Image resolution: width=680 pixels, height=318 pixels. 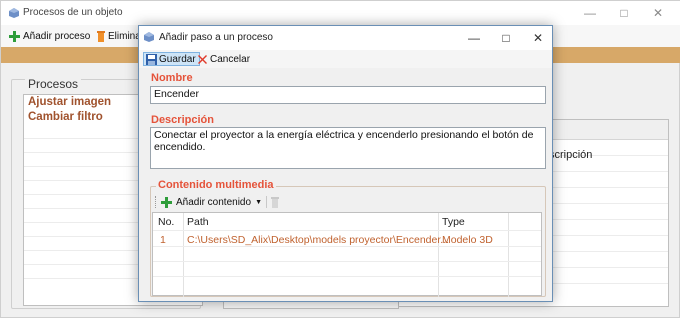 I want to click on cancel-label: Cancelar, so click(x=230, y=59).